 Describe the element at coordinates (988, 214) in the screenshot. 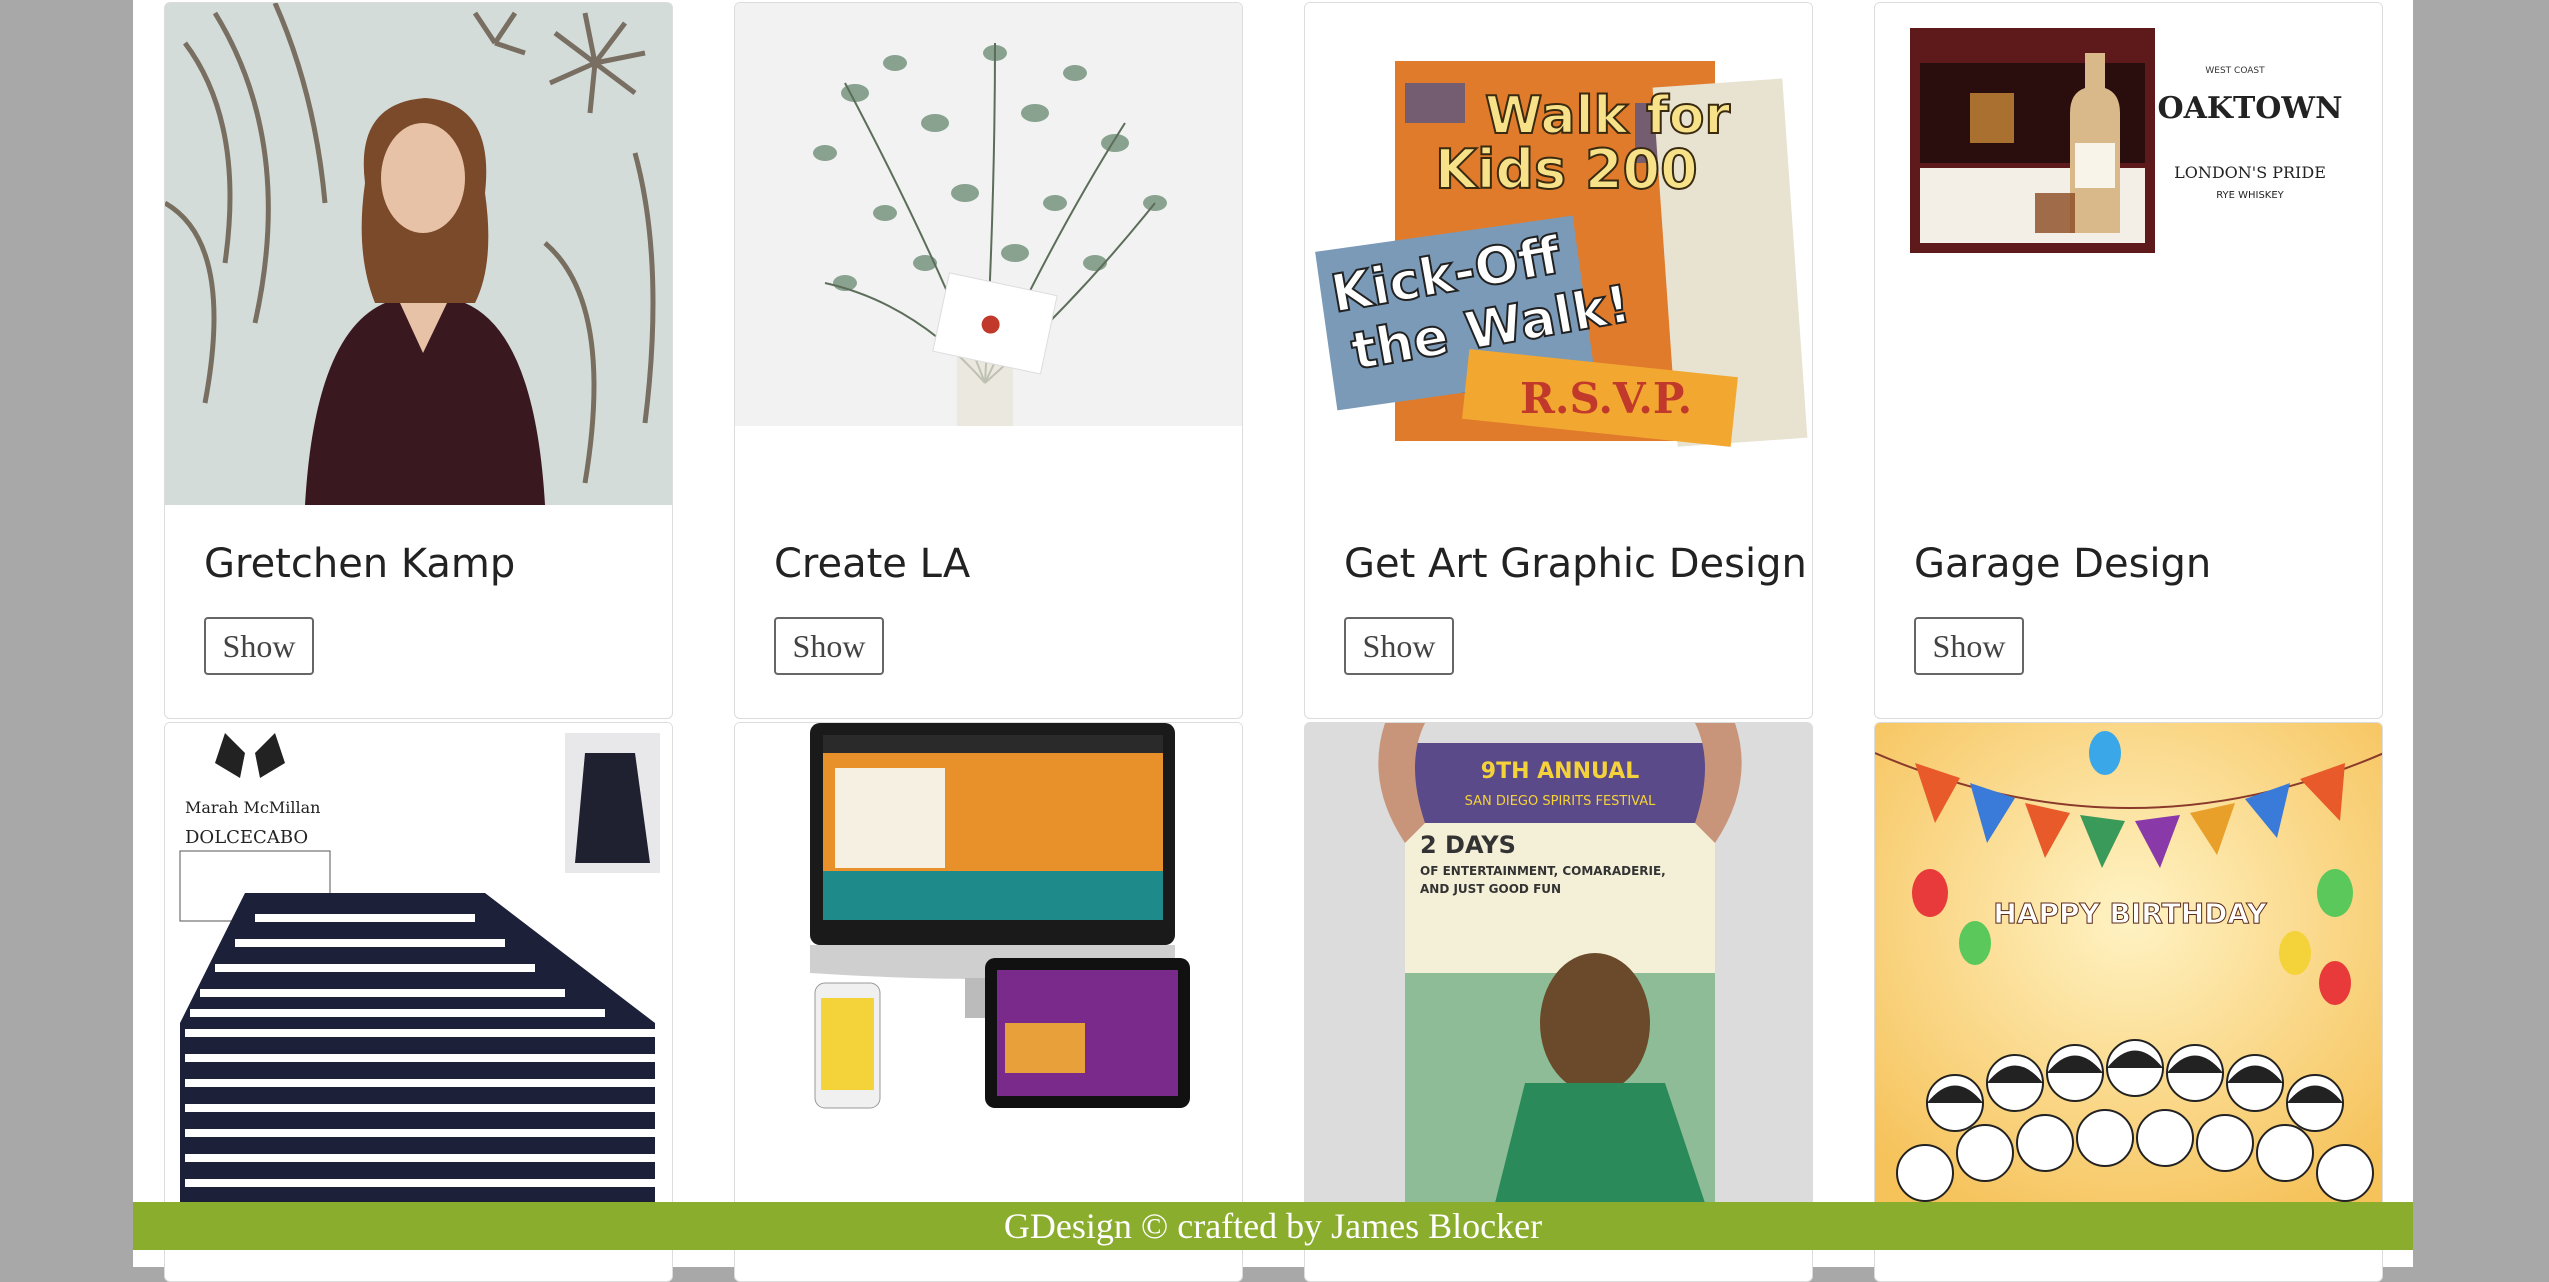

I see `card-image-eucalyptus` at that location.